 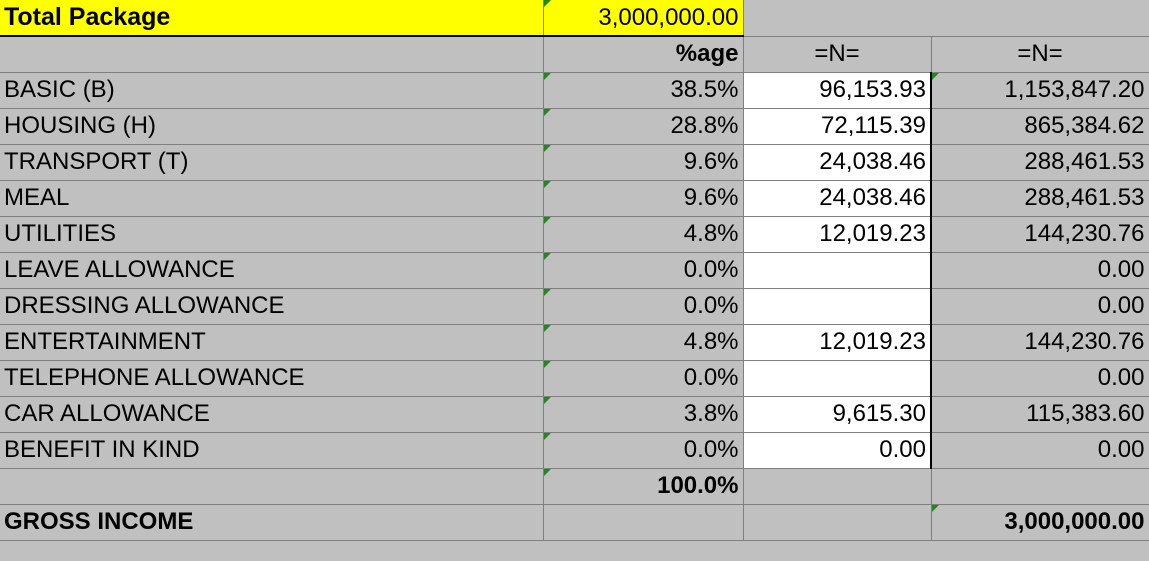 What do you see at coordinates (272, 234) in the screenshot?
I see `row-label: UTILITIES` at bounding box center [272, 234].